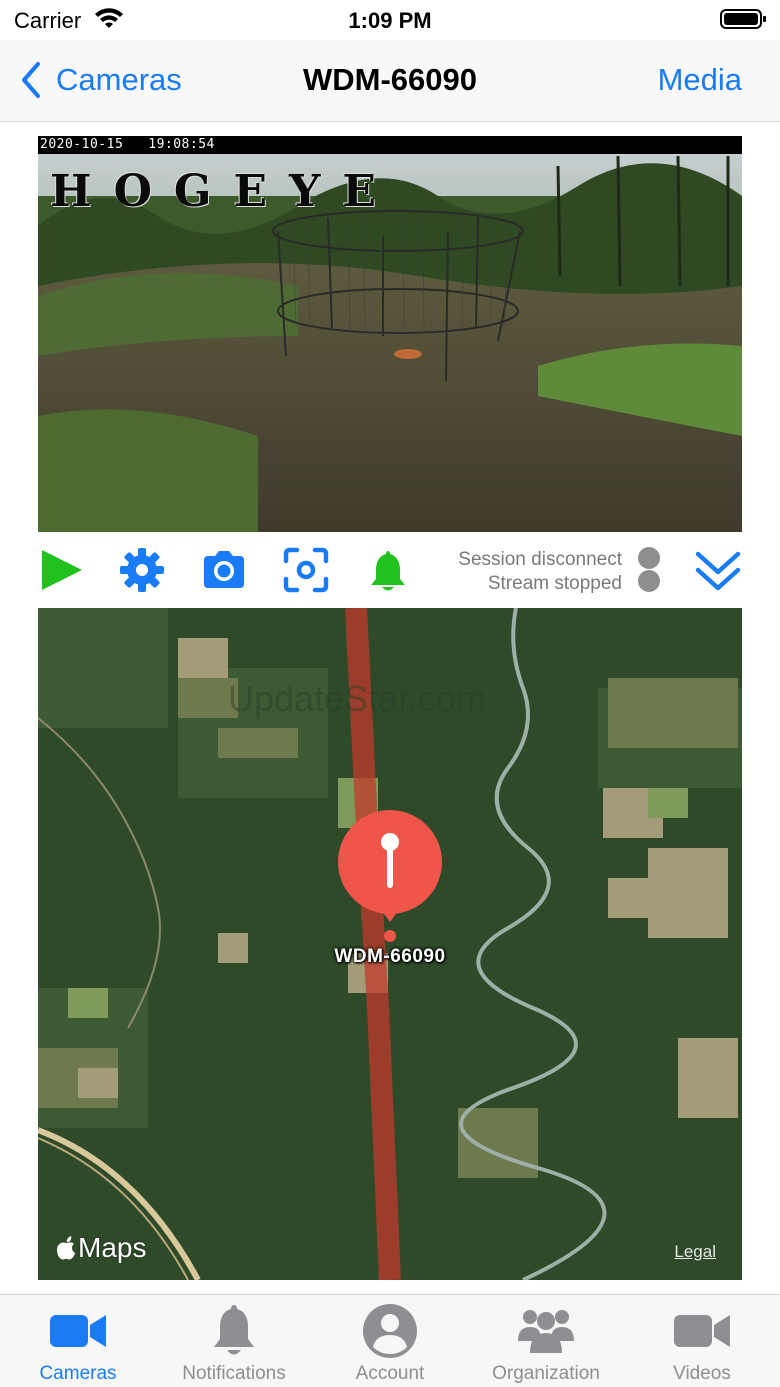 This screenshot has width=780, height=1387. I want to click on tab-cameras: Cameras, so click(78, 1341).